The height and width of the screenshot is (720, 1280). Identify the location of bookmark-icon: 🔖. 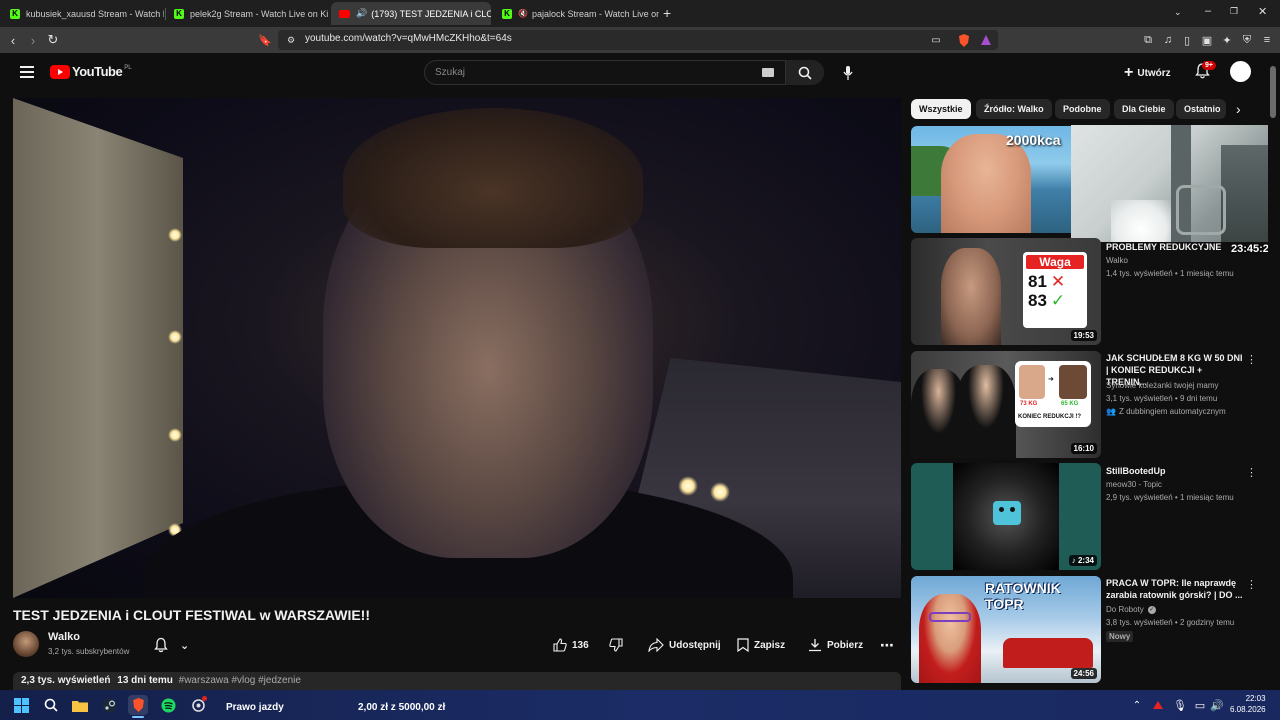
(265, 40).